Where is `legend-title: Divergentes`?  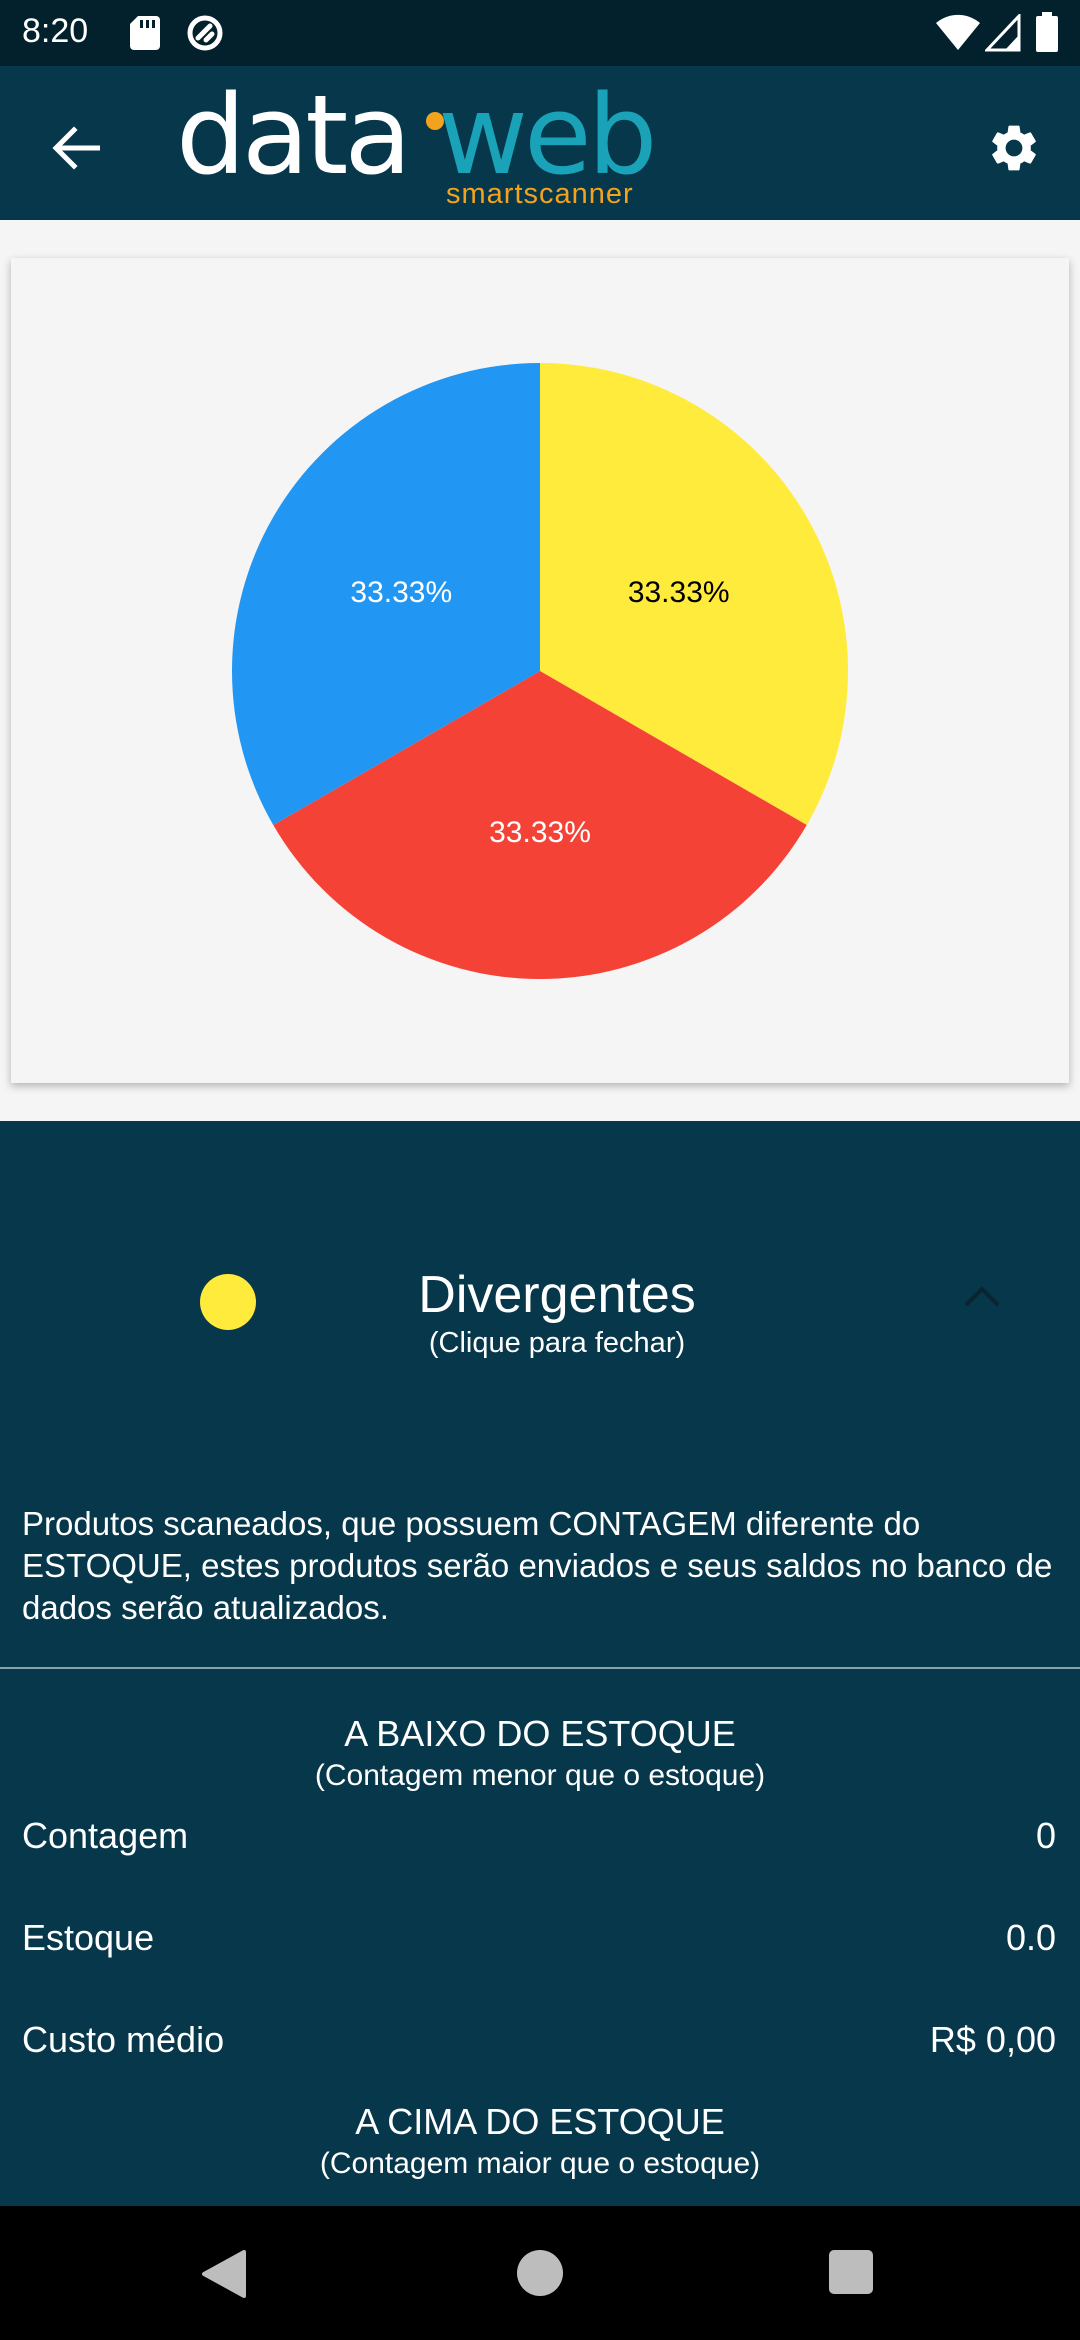 legend-title: Divergentes is located at coordinates (557, 1295).